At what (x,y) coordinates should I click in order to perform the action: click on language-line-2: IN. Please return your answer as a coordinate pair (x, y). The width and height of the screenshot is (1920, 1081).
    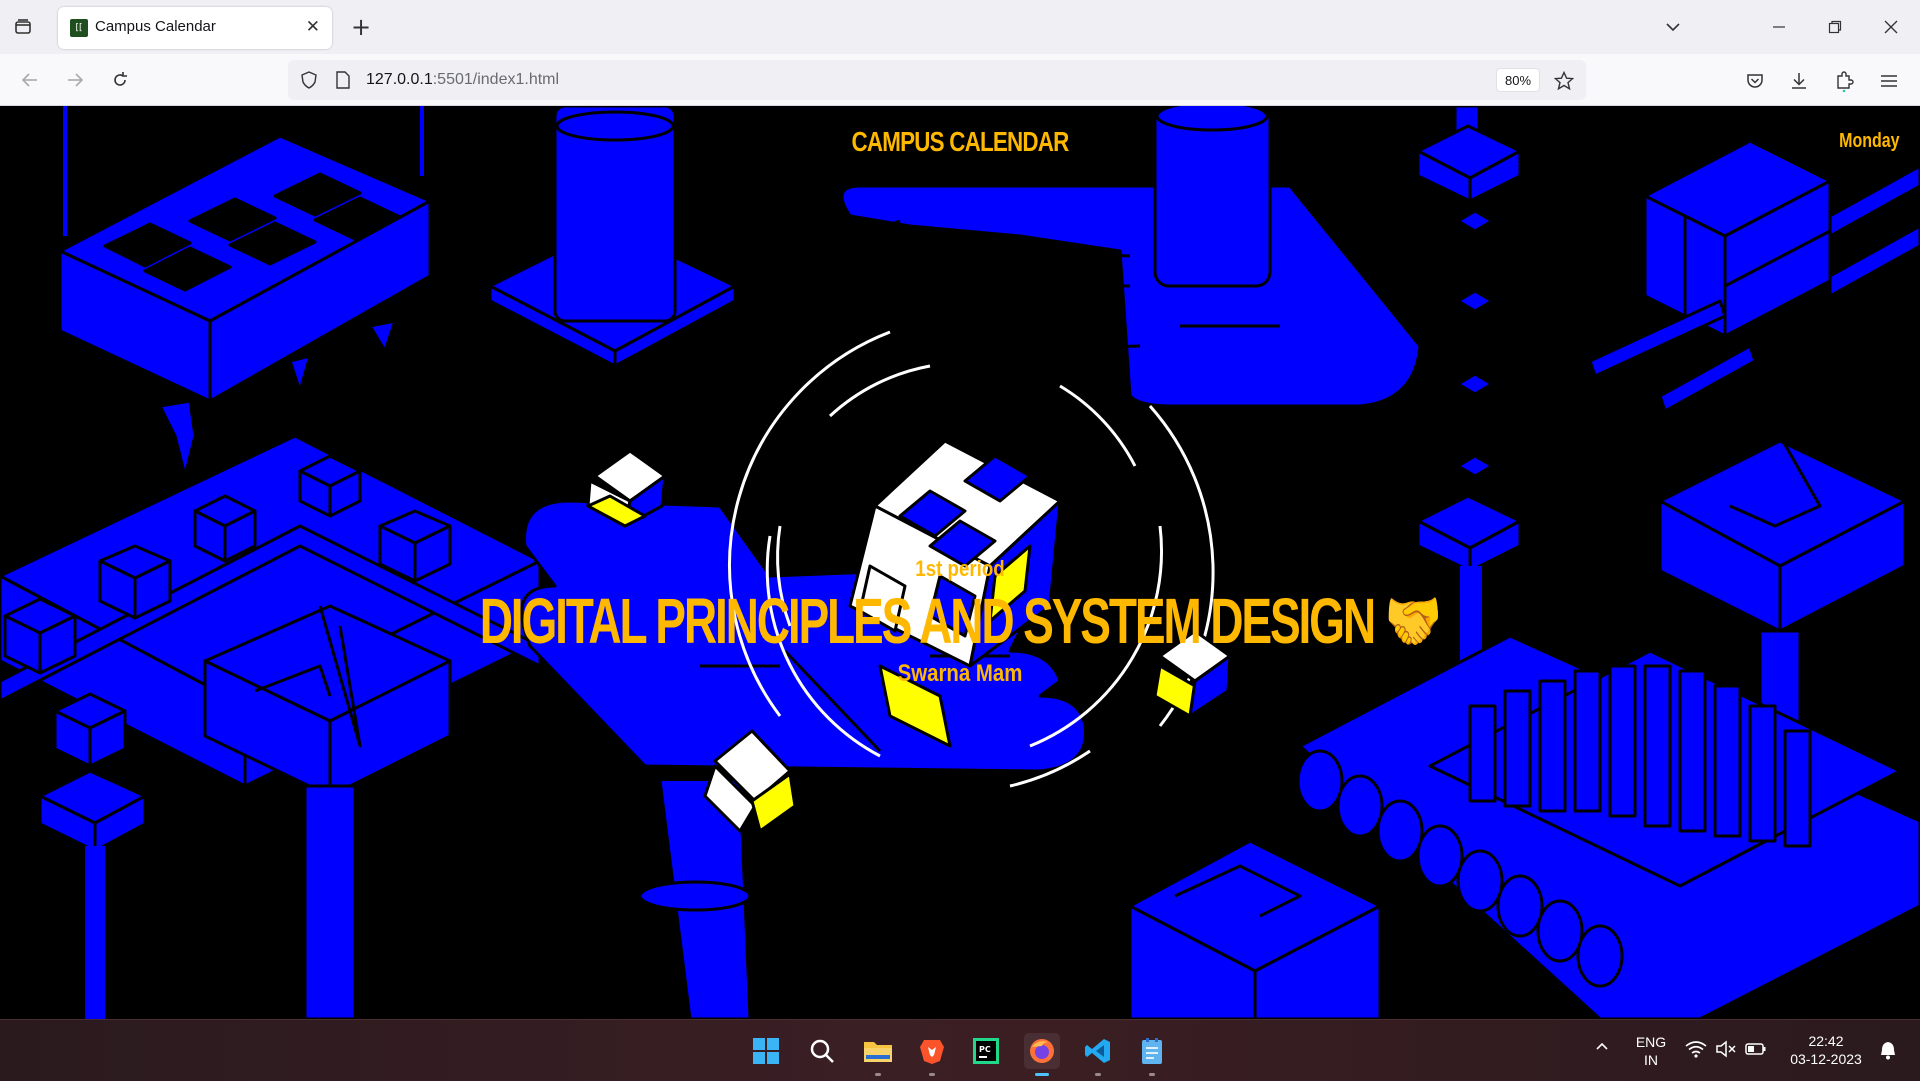
    Looking at the image, I should click on (1651, 1060).